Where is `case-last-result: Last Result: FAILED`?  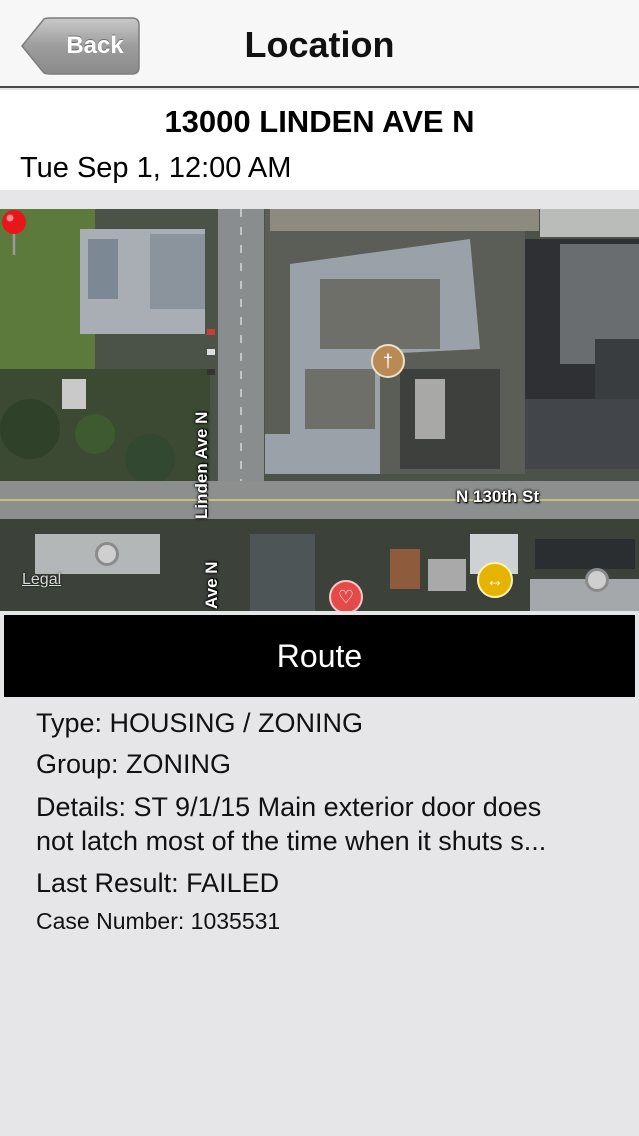 case-last-result: Last Result: FAILED is located at coordinates (158, 883).